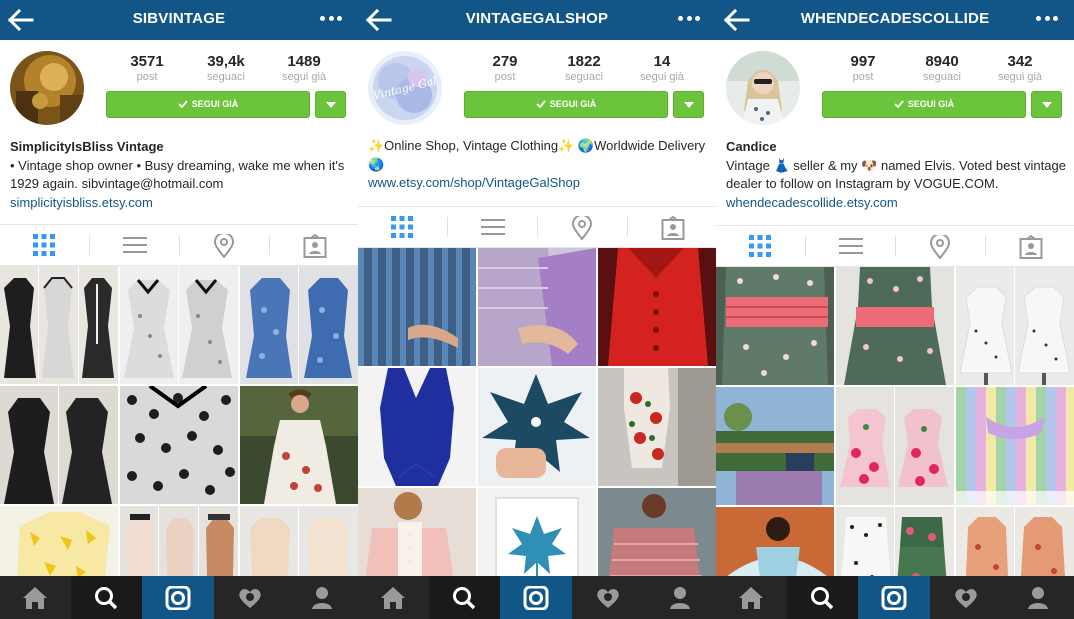  I want to click on stat-posts-value: 997, so click(863, 61).